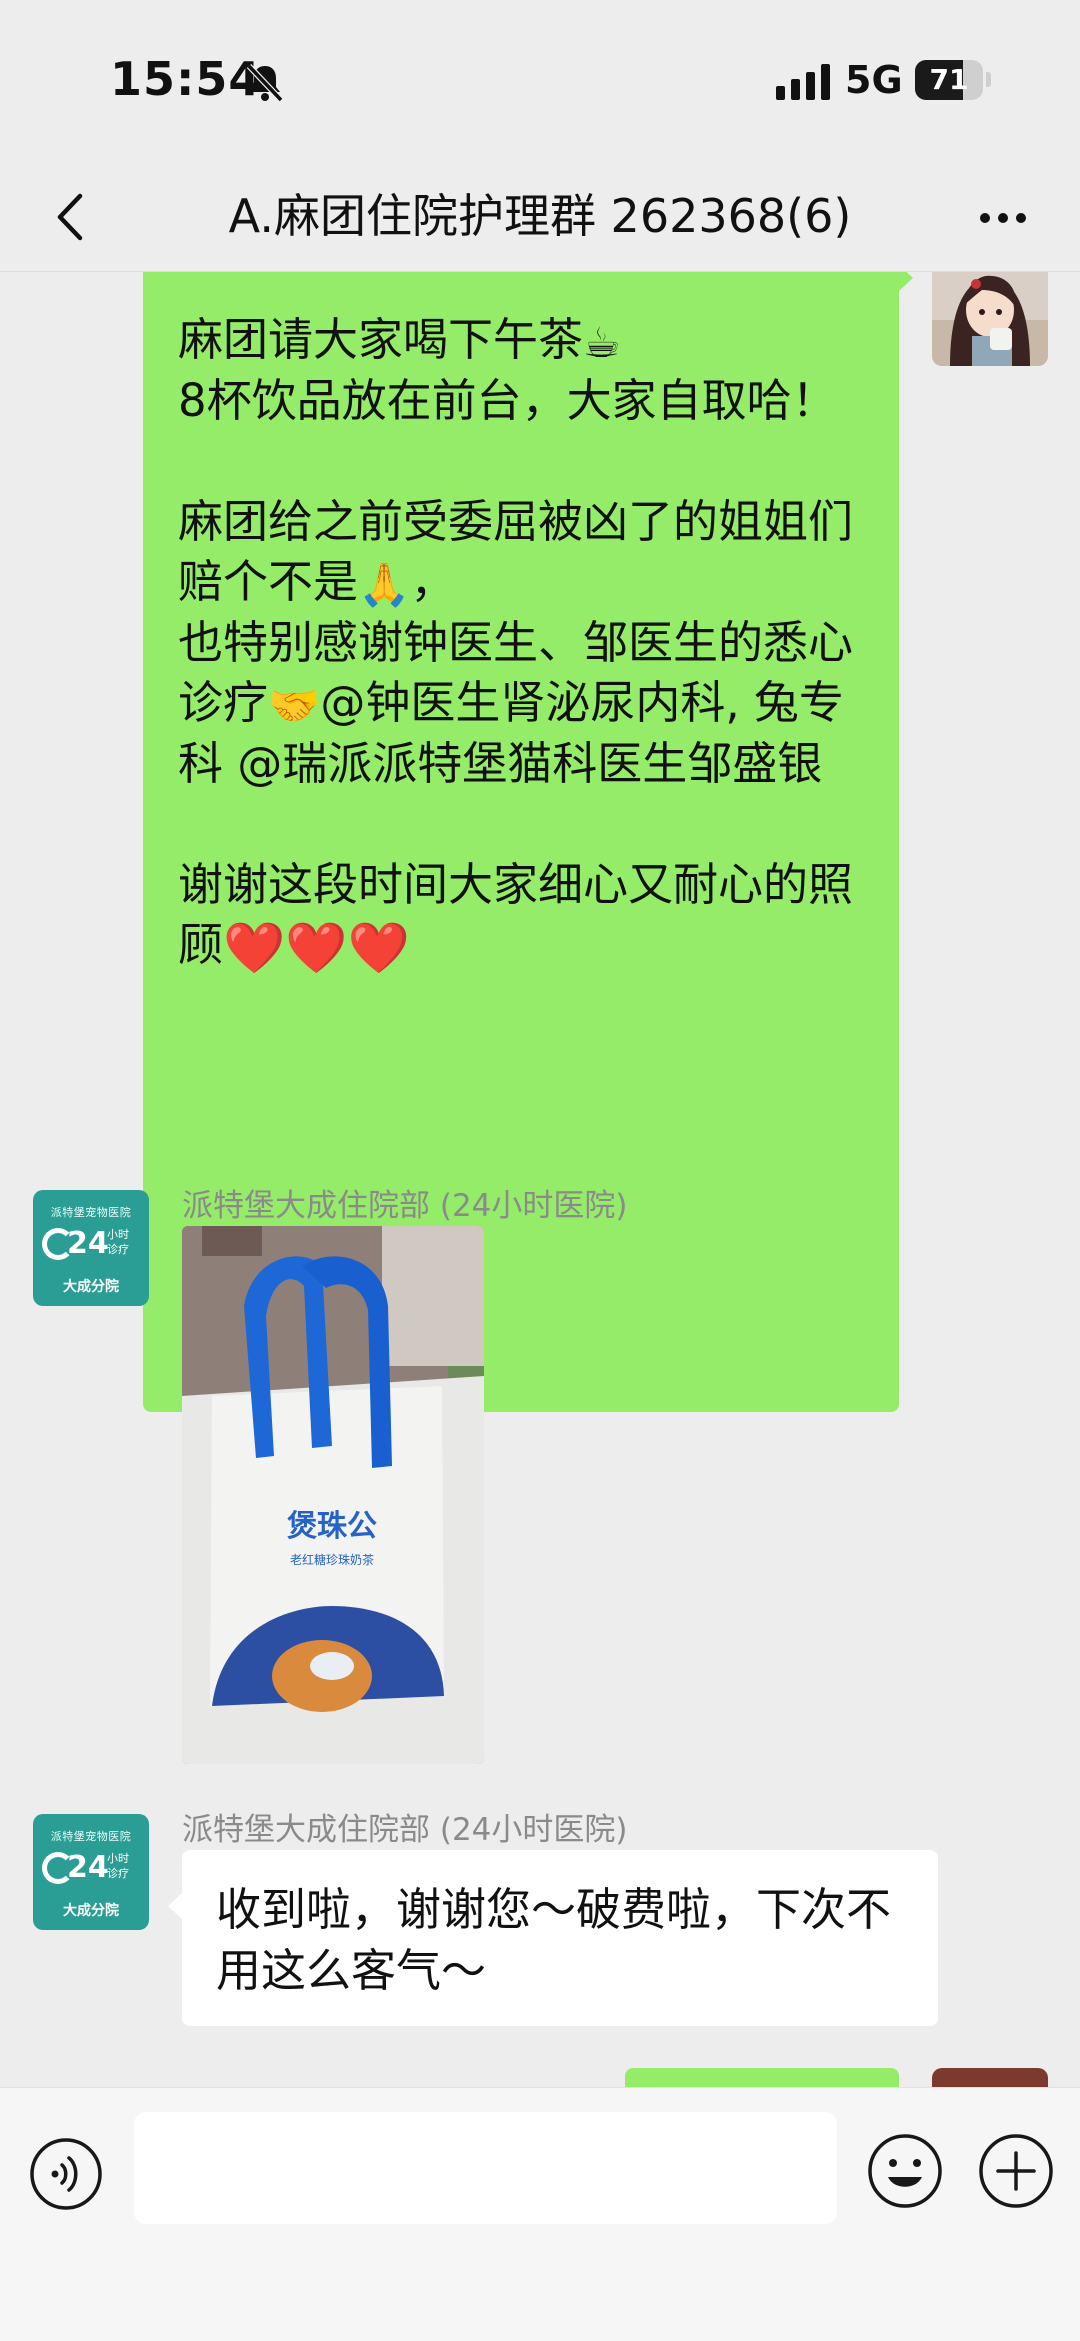 This screenshot has width=1080, height=2341. Describe the element at coordinates (186, 79) in the screenshot. I see `status-time: 15:54` at that location.